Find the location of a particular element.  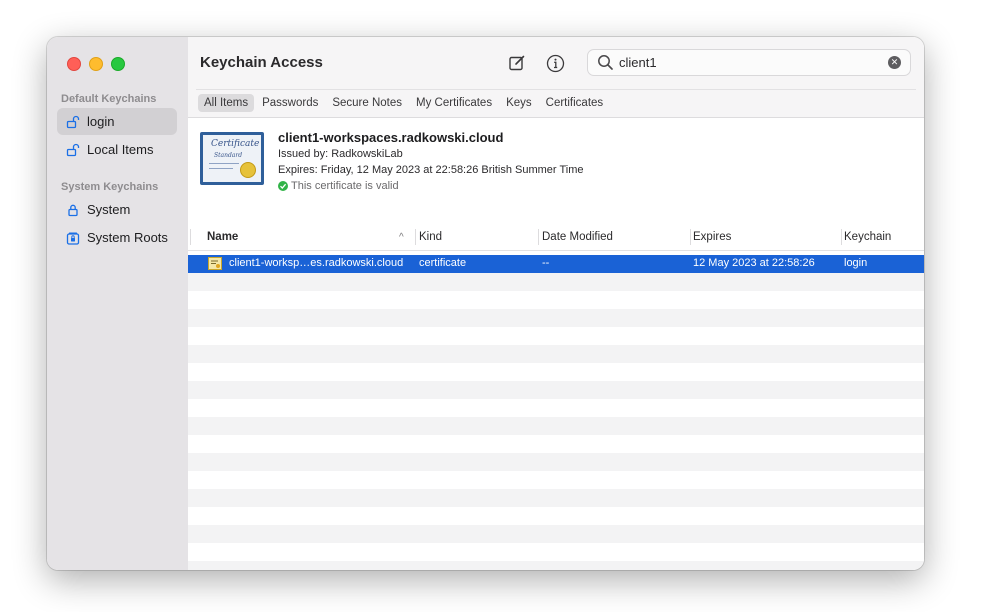

cell-expires: 12 May 2023 at 22:58:26 is located at coordinates (754, 263).